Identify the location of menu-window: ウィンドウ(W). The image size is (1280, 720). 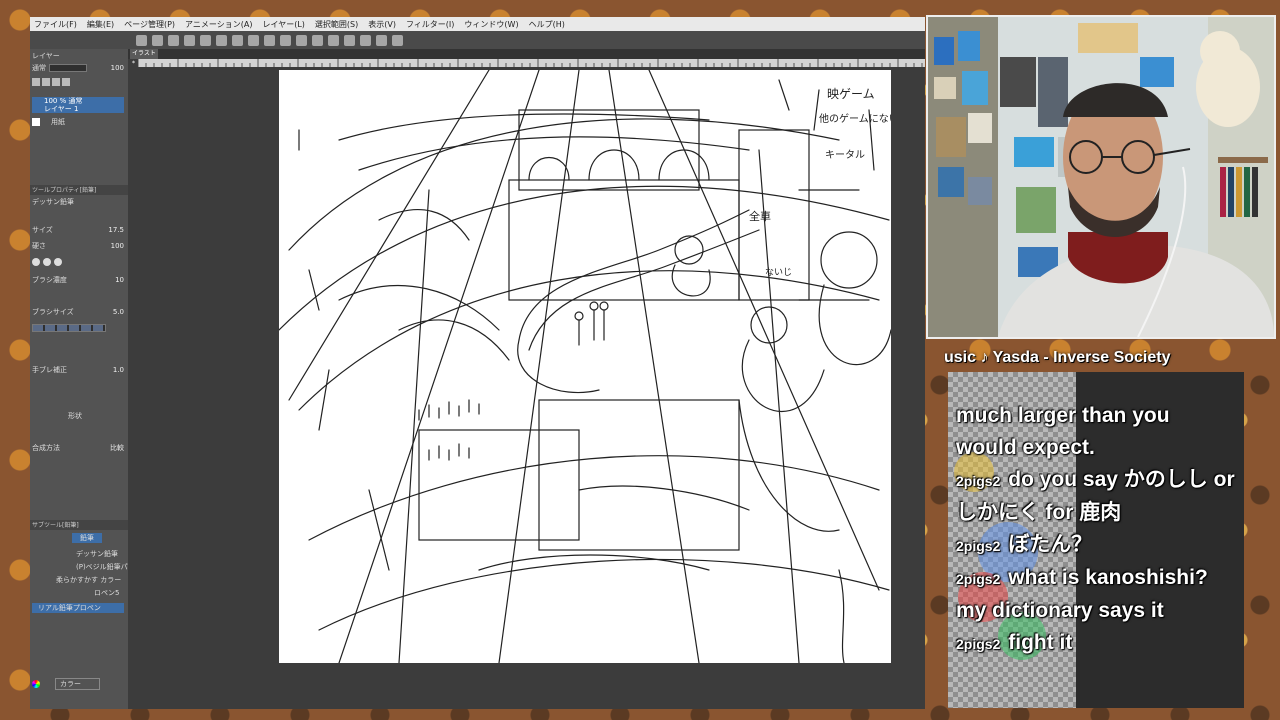
(491, 24).